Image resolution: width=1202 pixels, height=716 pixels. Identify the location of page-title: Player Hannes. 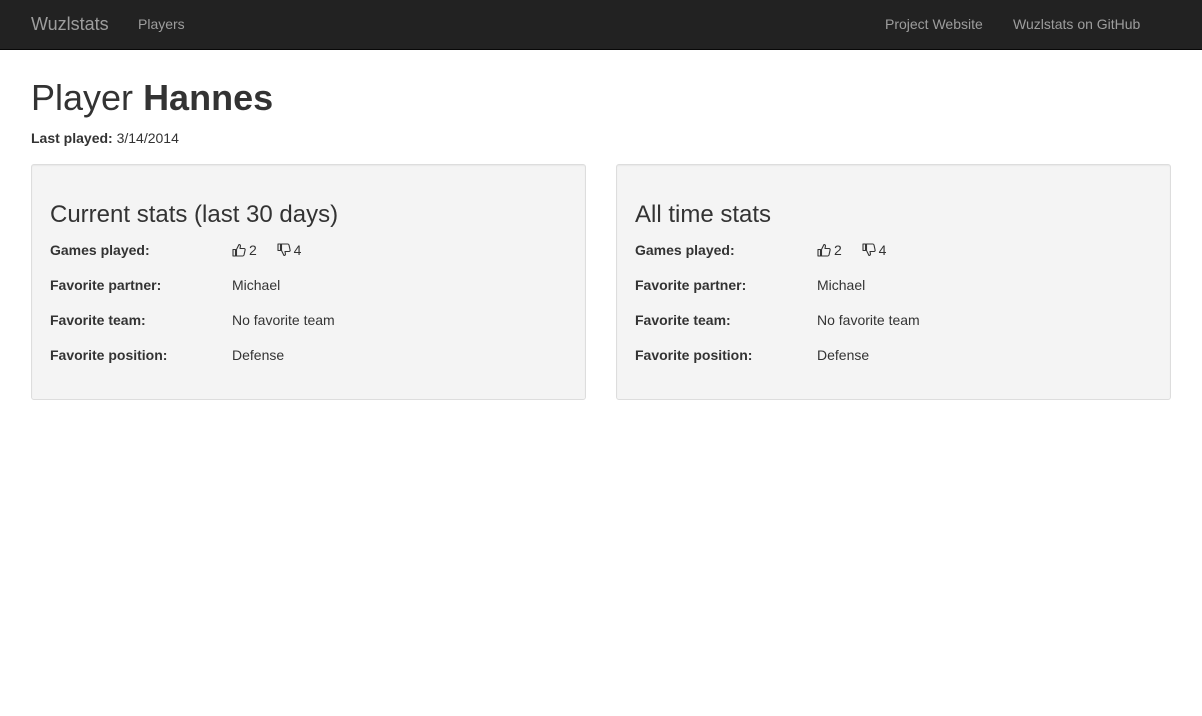
(152, 98).